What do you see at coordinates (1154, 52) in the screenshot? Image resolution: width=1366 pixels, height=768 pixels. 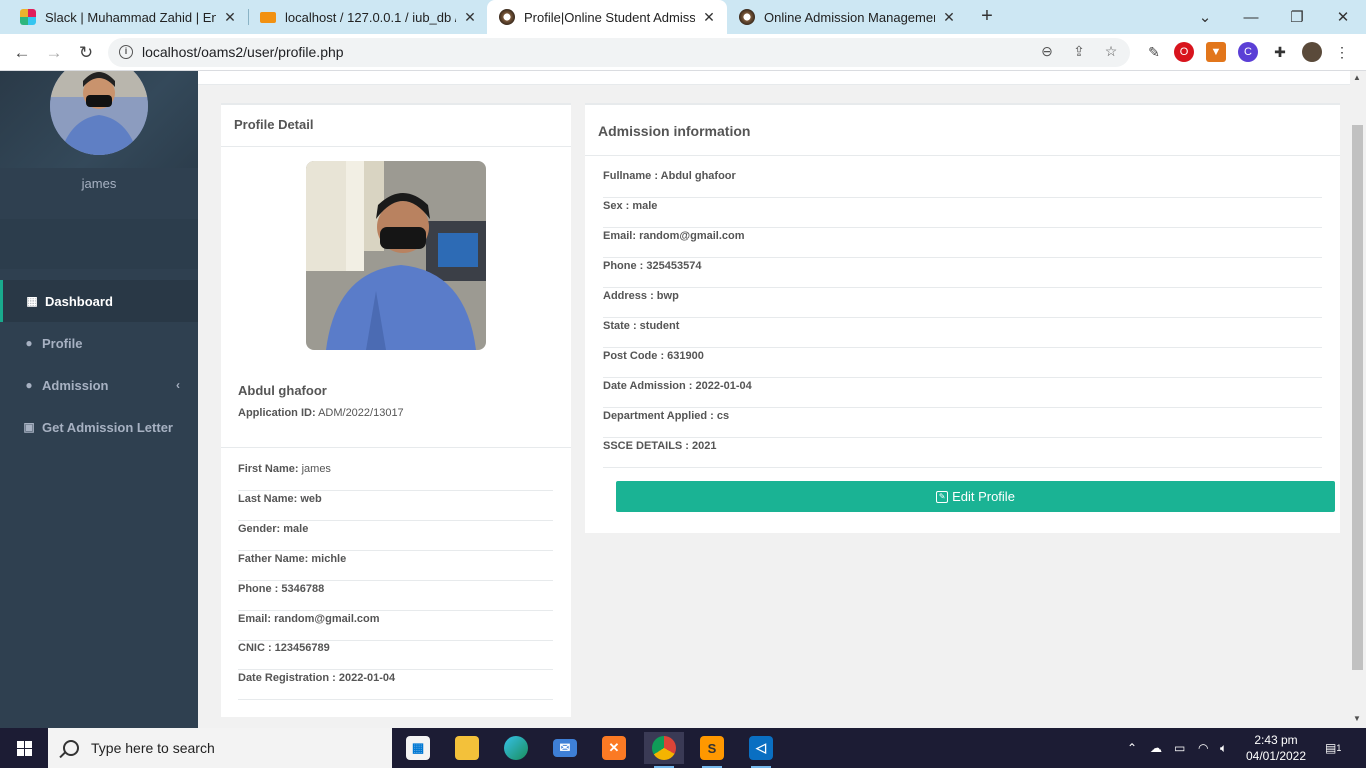 I see `eyedropper-extension-icon: ✎` at bounding box center [1154, 52].